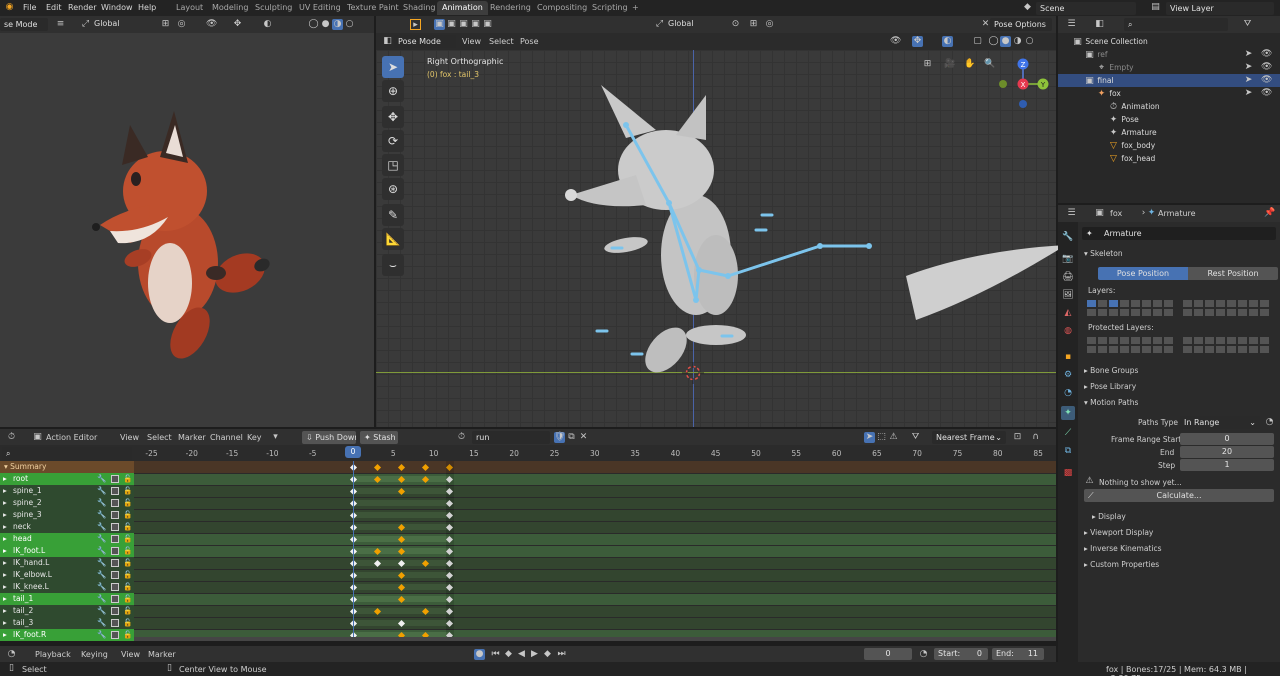 The height and width of the screenshot is (676, 1280). I want to click on channel-row: ▸ root 🔧 🔓, so click(67, 479).